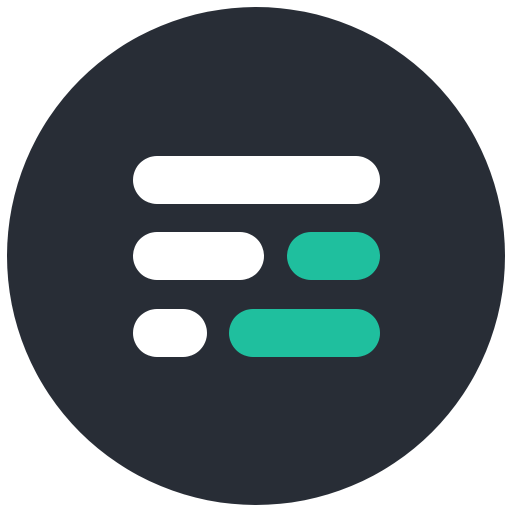 The width and height of the screenshot is (512, 512). I want to click on logo-bar-middle-right-icon, so click(333, 256).